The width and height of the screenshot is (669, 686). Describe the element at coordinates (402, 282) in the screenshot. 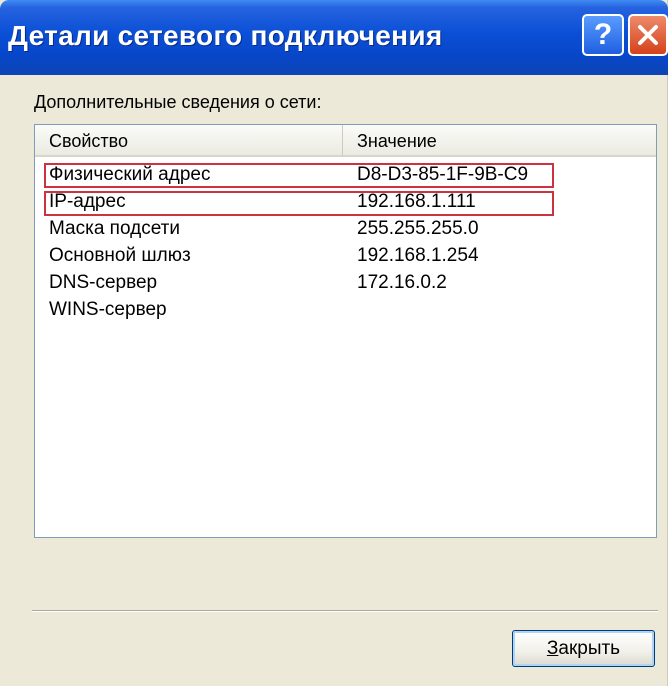

I see `row-value: 172.16.0.2` at that location.